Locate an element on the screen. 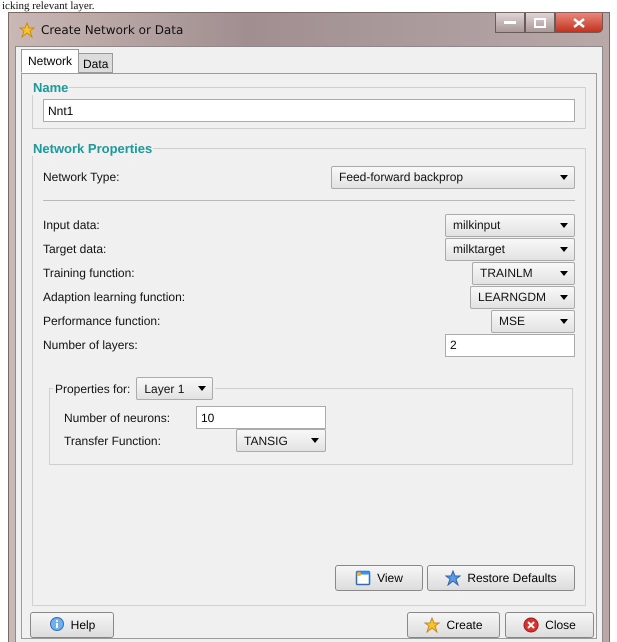 The width and height of the screenshot is (617, 642). caption-text: icking relevant layer. is located at coordinates (48, 6).